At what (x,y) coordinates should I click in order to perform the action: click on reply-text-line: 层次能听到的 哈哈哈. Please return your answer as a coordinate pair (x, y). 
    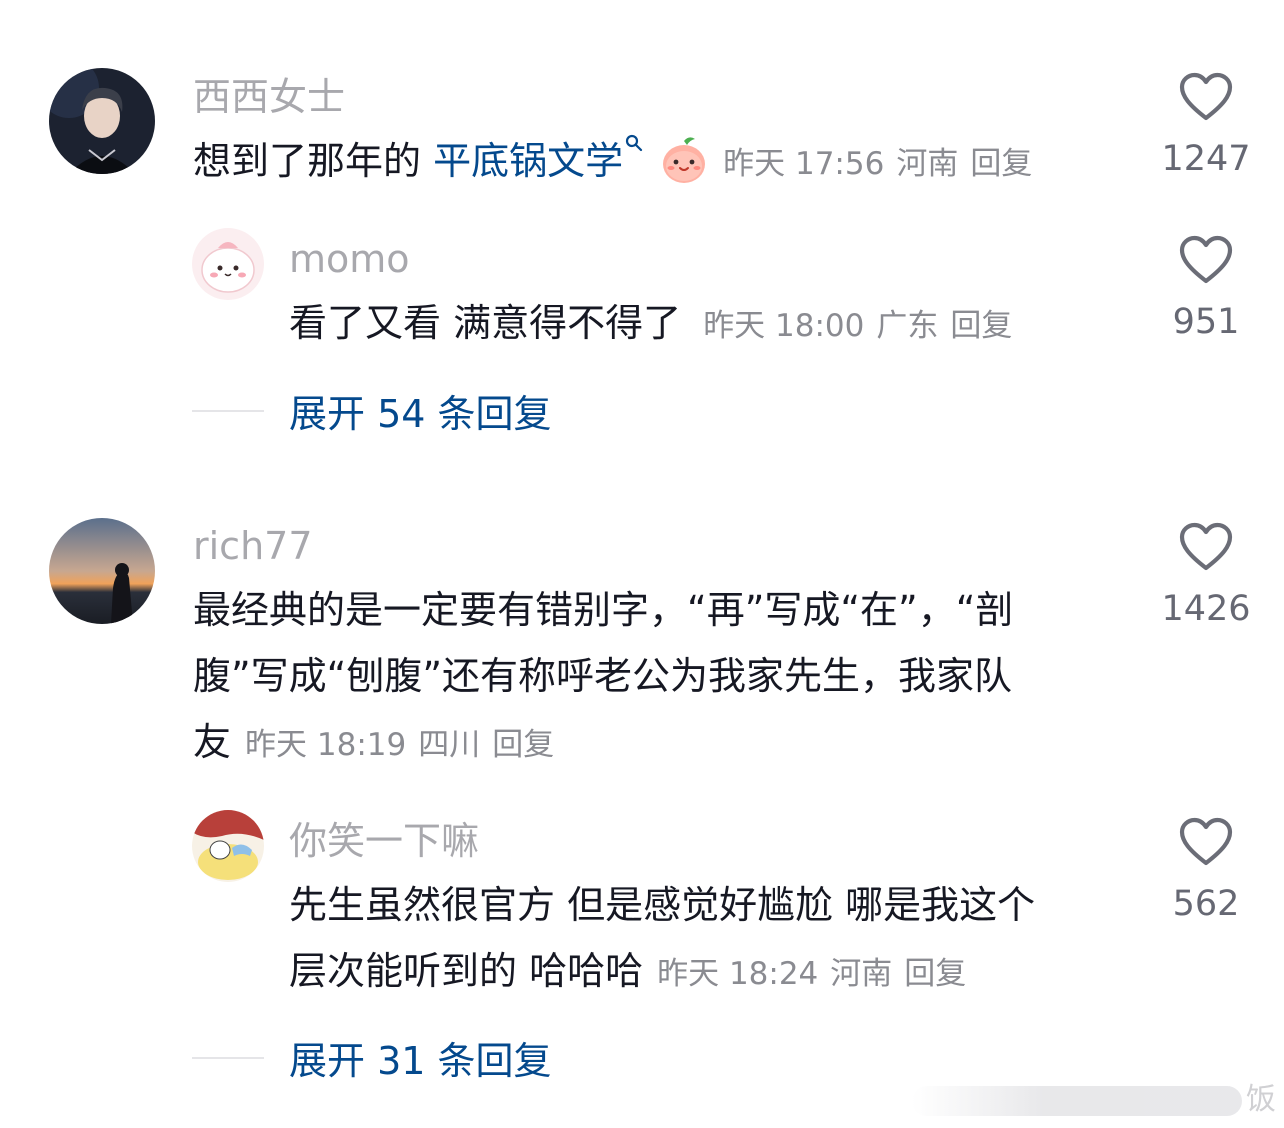
    Looking at the image, I should click on (466, 971).